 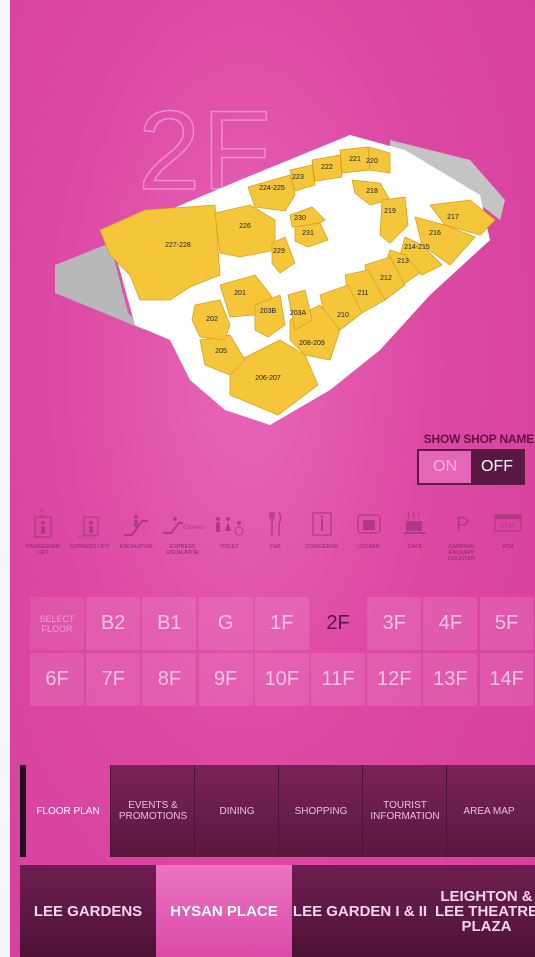 What do you see at coordinates (275, 547) in the screenshot?
I see `legend-label: F&B` at bounding box center [275, 547].